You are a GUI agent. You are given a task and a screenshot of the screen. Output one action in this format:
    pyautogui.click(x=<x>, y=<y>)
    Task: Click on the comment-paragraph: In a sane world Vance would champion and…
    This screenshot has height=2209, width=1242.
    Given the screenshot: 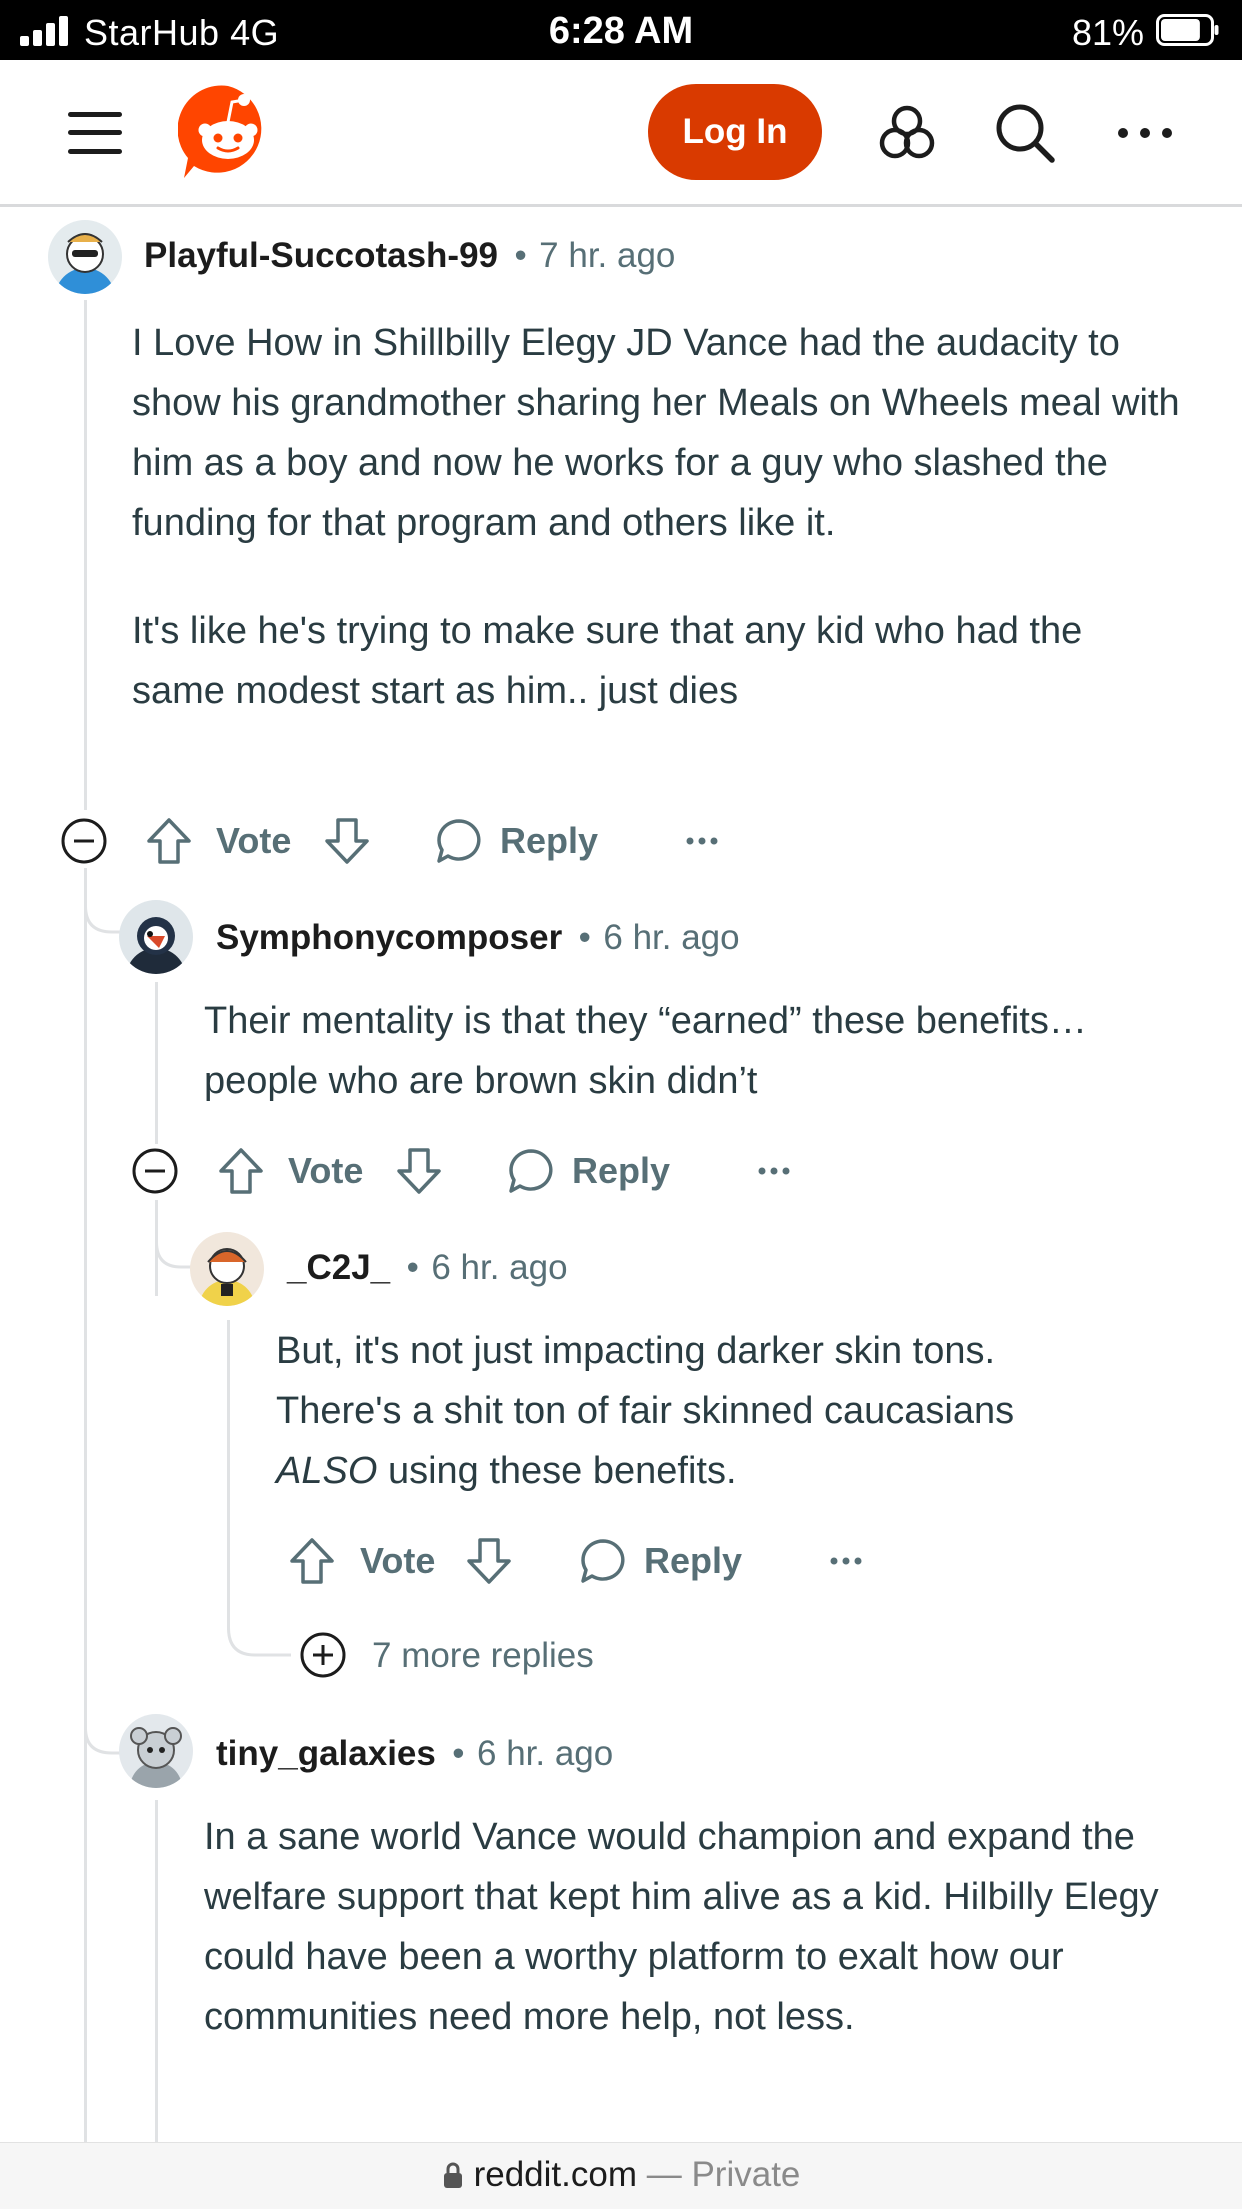 What is the action you would take?
    pyautogui.click(x=681, y=1927)
    